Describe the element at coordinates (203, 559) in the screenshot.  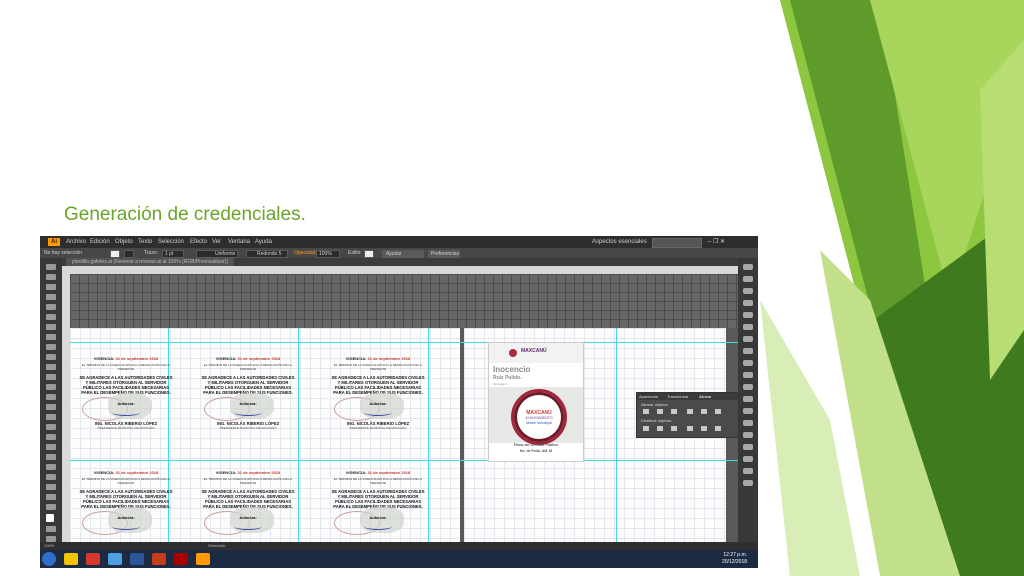
I see `illustrator-taskbar-icon` at that location.